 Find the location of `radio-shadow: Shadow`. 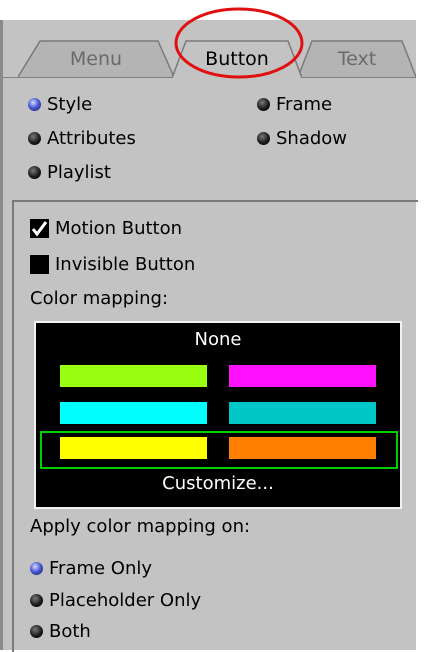

radio-shadow: Shadow is located at coordinates (302, 138).